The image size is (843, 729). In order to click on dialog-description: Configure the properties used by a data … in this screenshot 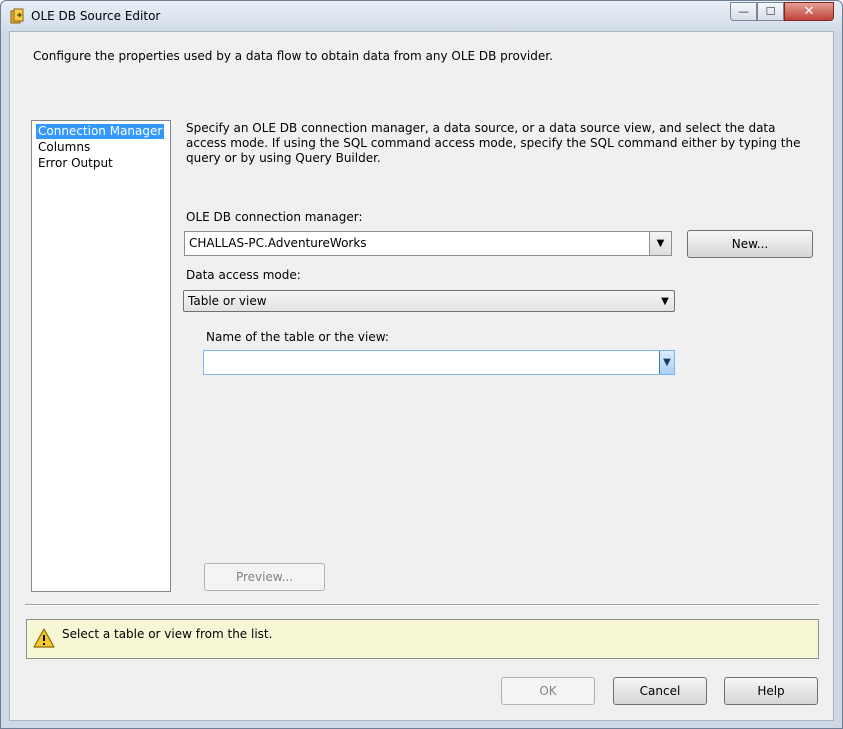, I will do `click(293, 56)`.